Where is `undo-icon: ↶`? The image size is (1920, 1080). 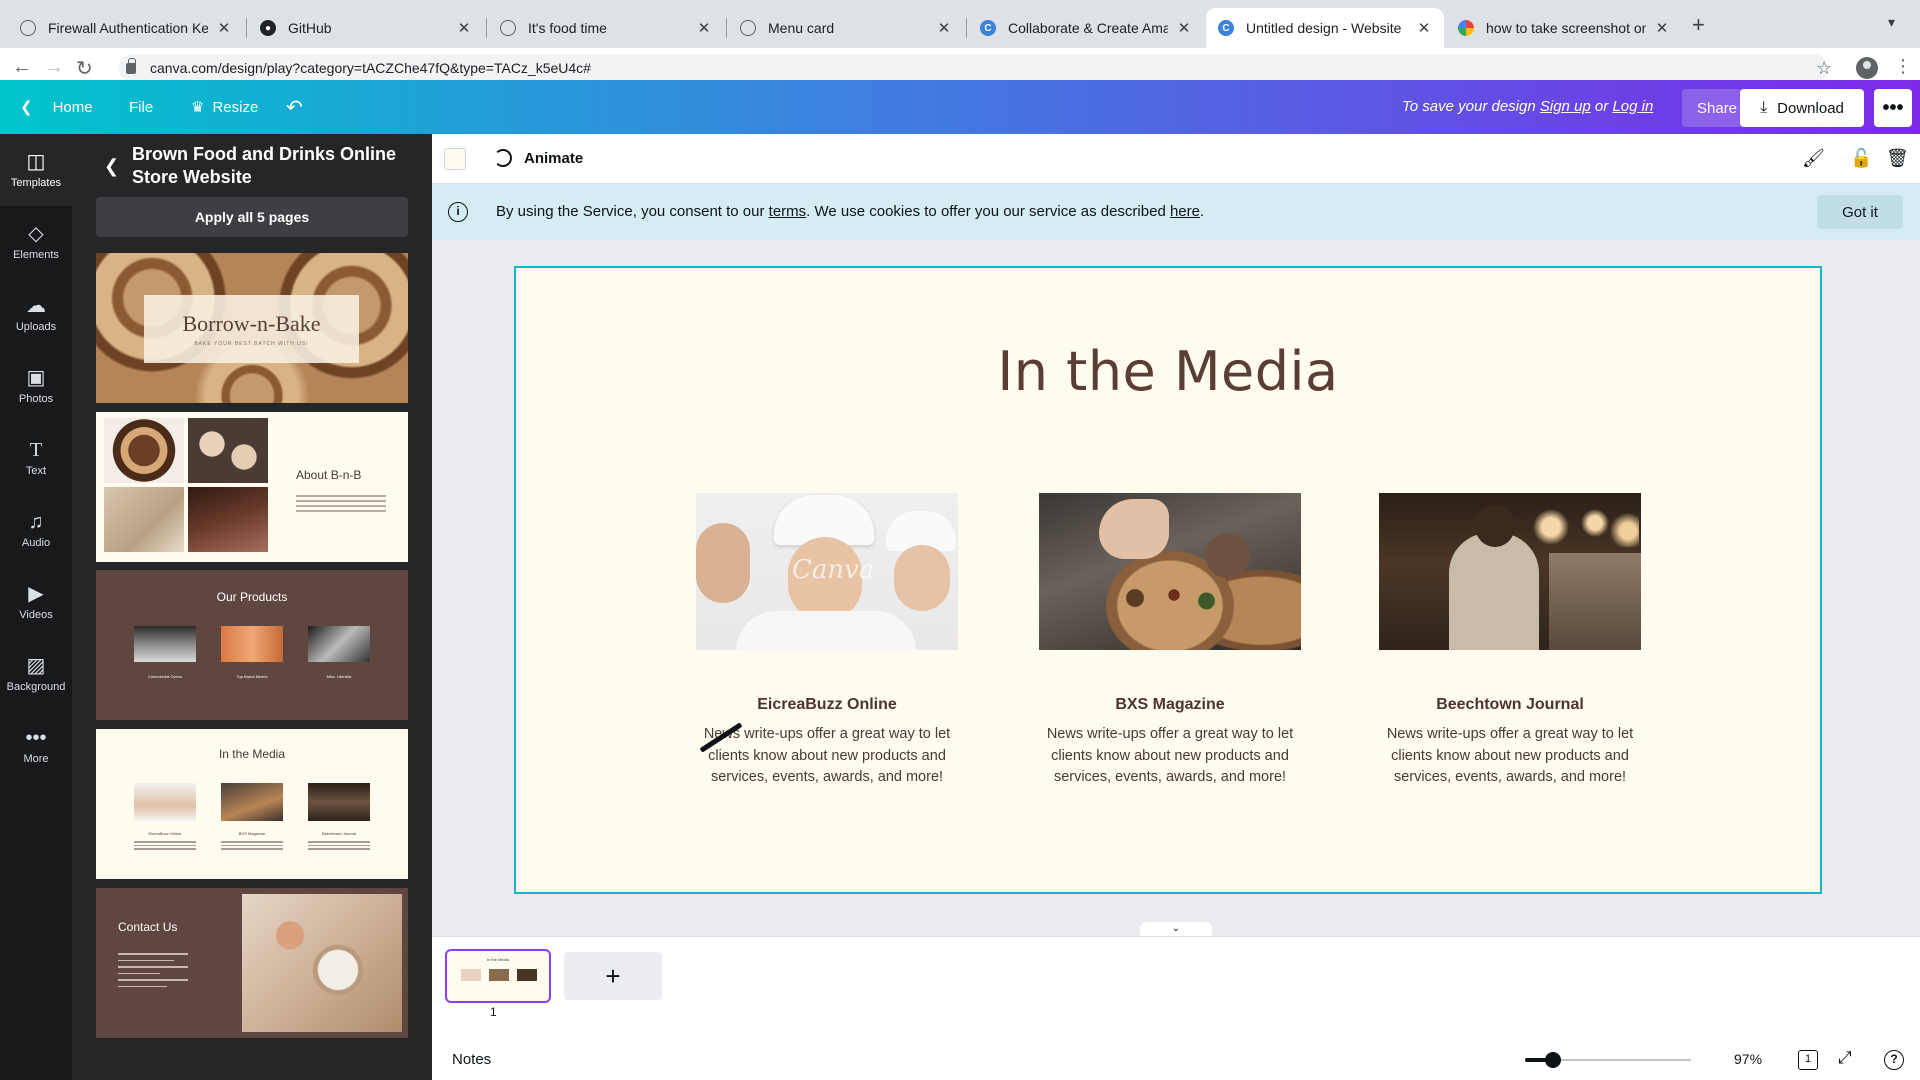
undo-icon: ↶ is located at coordinates (294, 107).